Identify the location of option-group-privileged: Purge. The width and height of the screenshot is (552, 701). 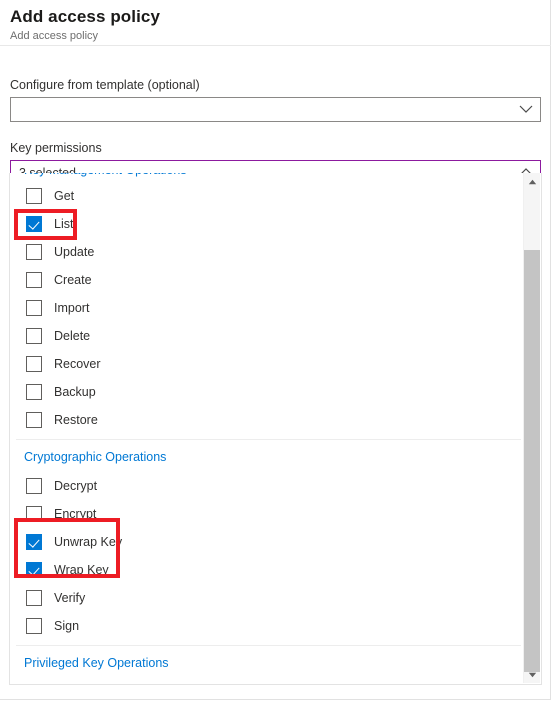
(267, 680).